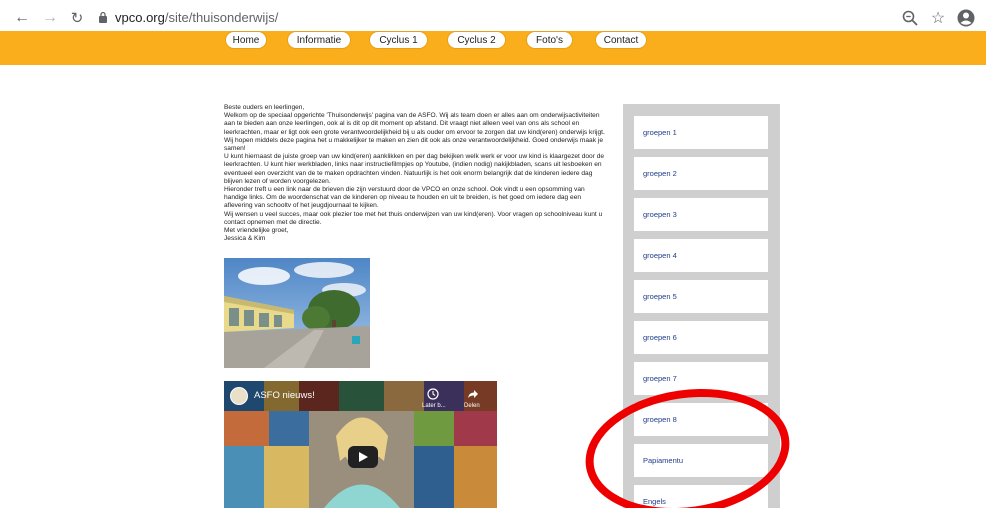 This screenshot has width=986, height=508. What do you see at coordinates (398, 40) in the screenshot?
I see `menu-item-cyclus-1: Cyclus 1` at bounding box center [398, 40].